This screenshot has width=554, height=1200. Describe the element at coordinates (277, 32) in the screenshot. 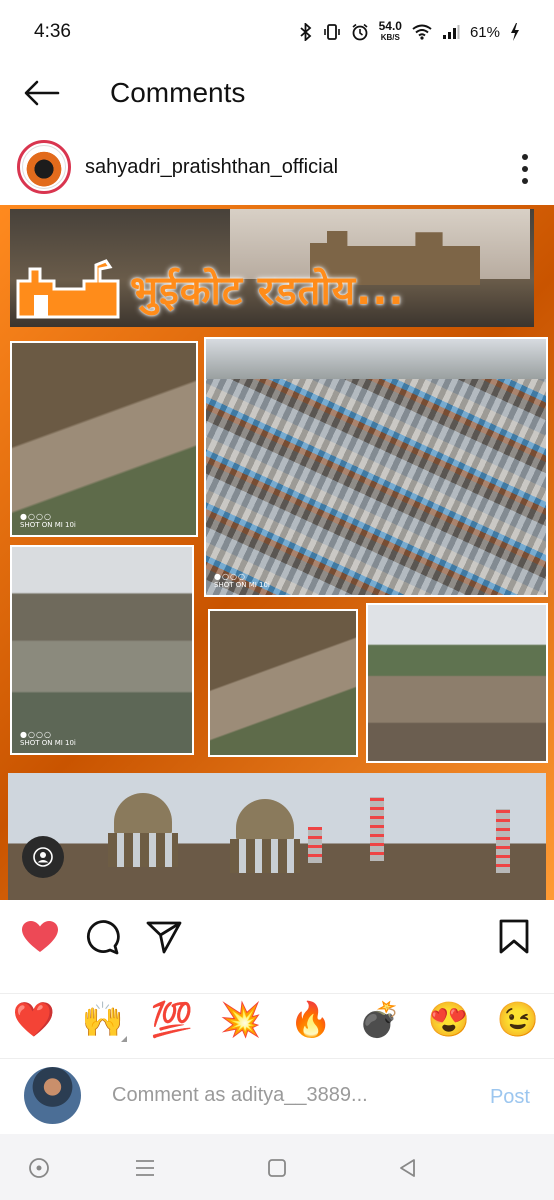

I see `status-bar: 4:36 54.0 KB/S 61%` at that location.